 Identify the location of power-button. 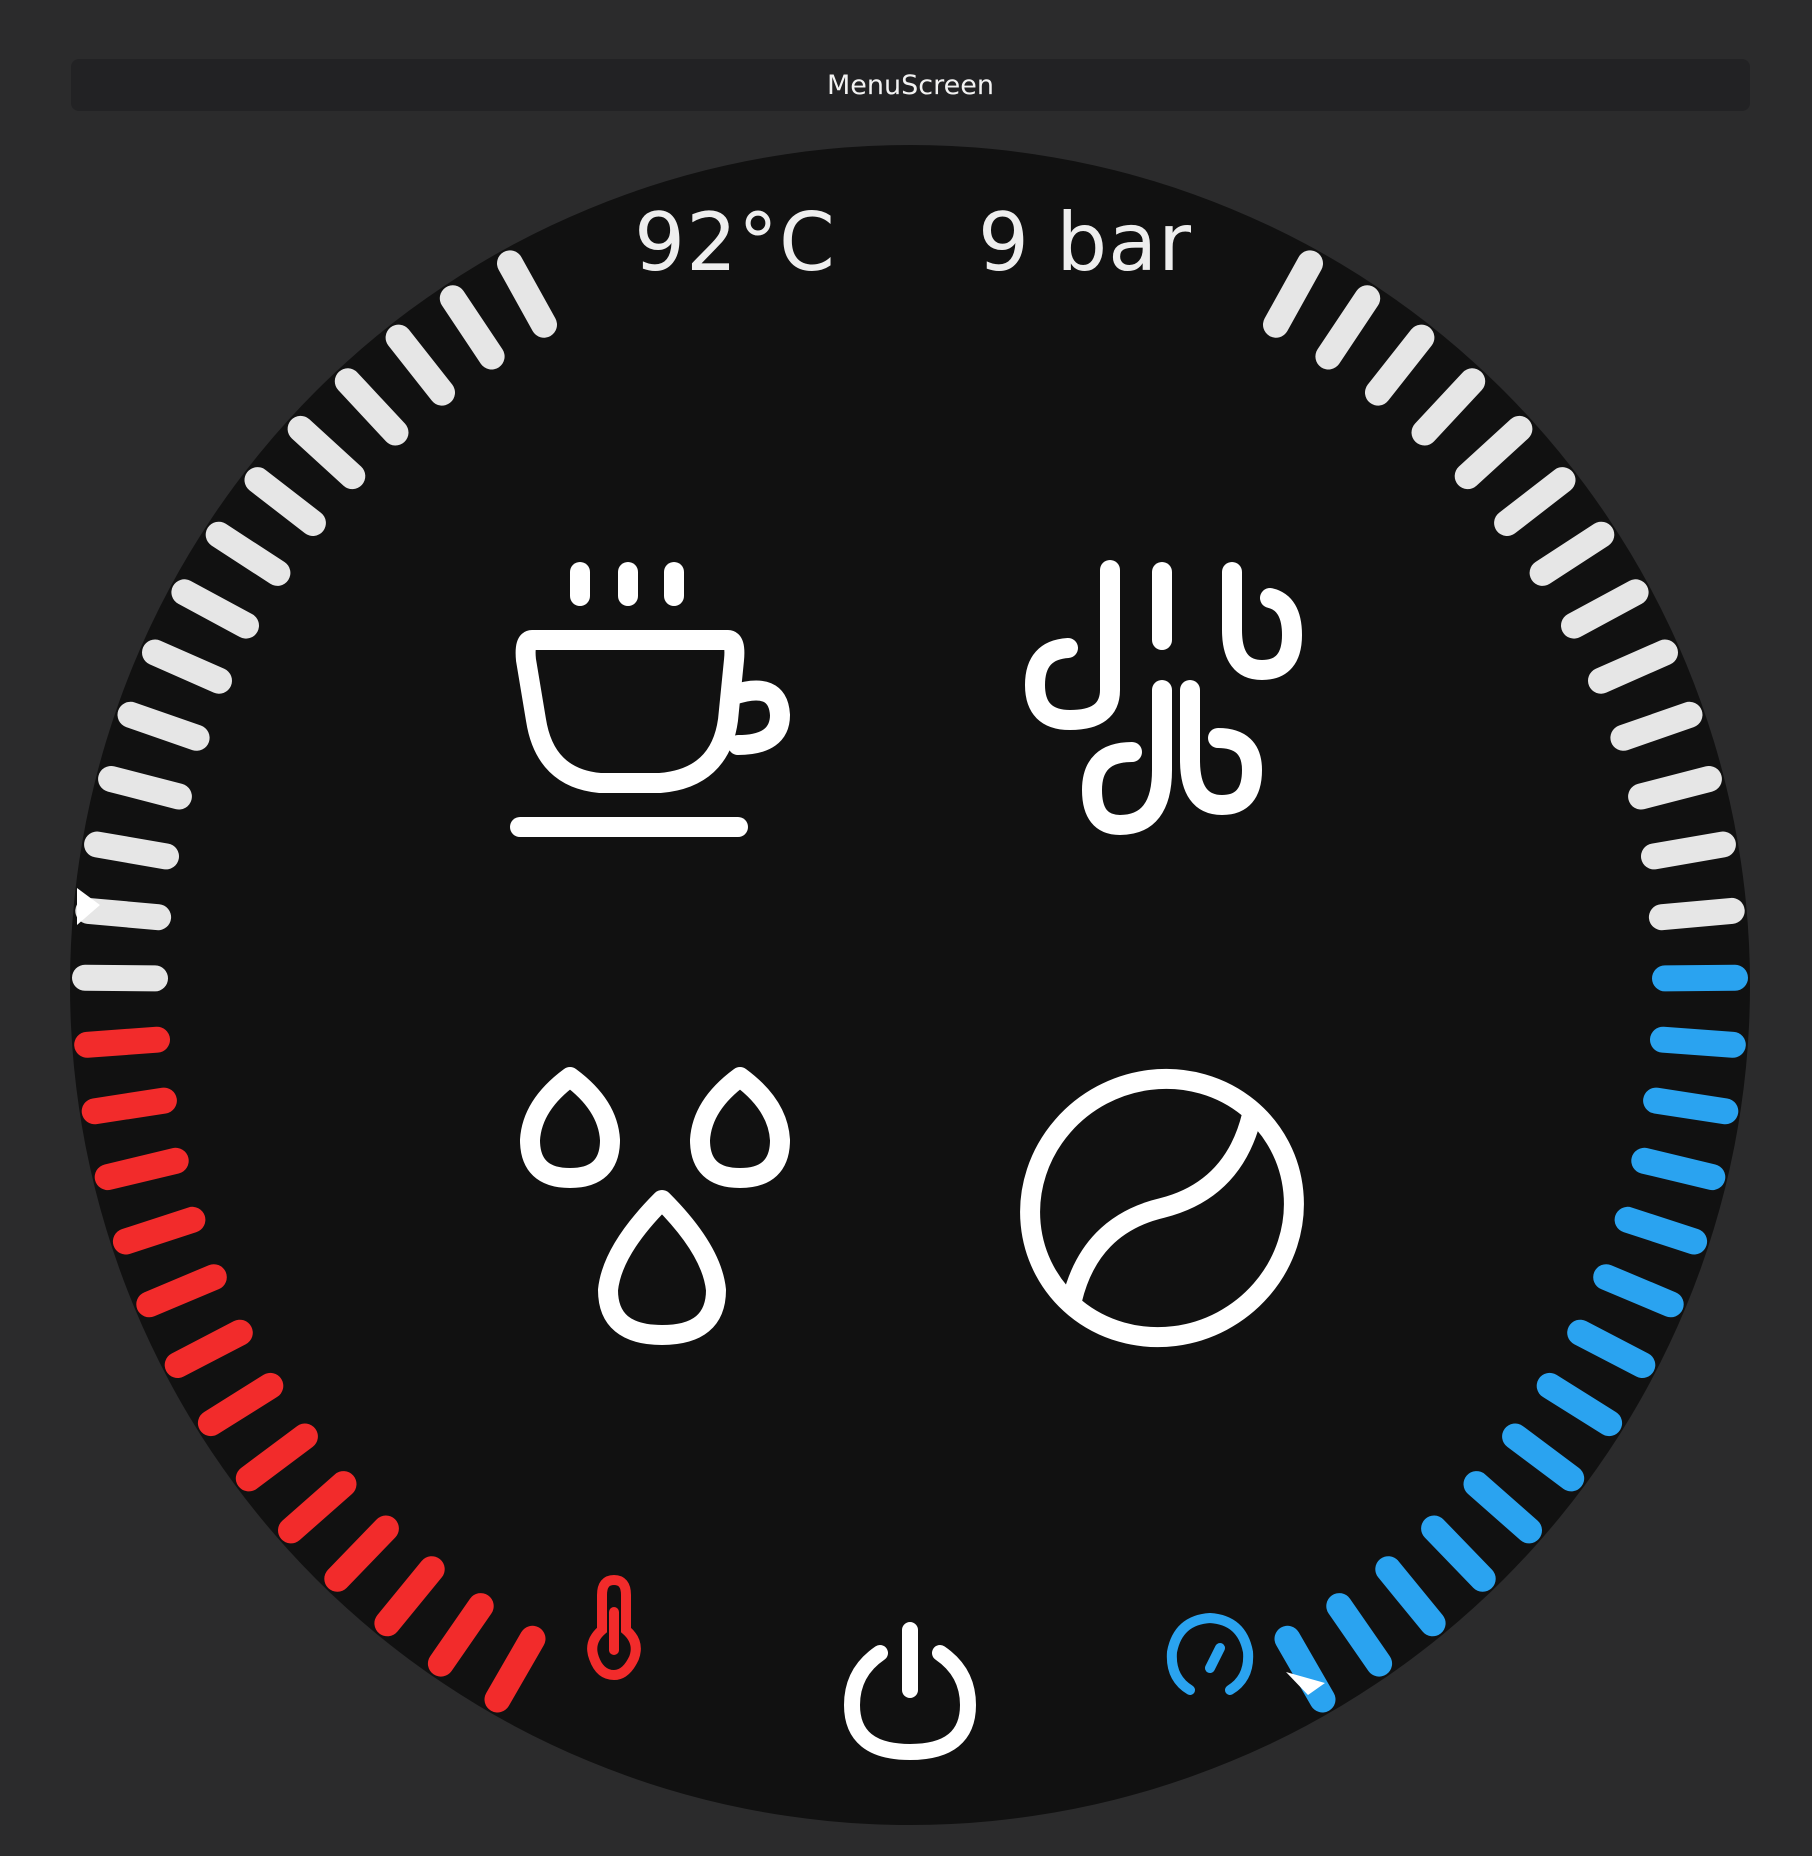
(910, 1690).